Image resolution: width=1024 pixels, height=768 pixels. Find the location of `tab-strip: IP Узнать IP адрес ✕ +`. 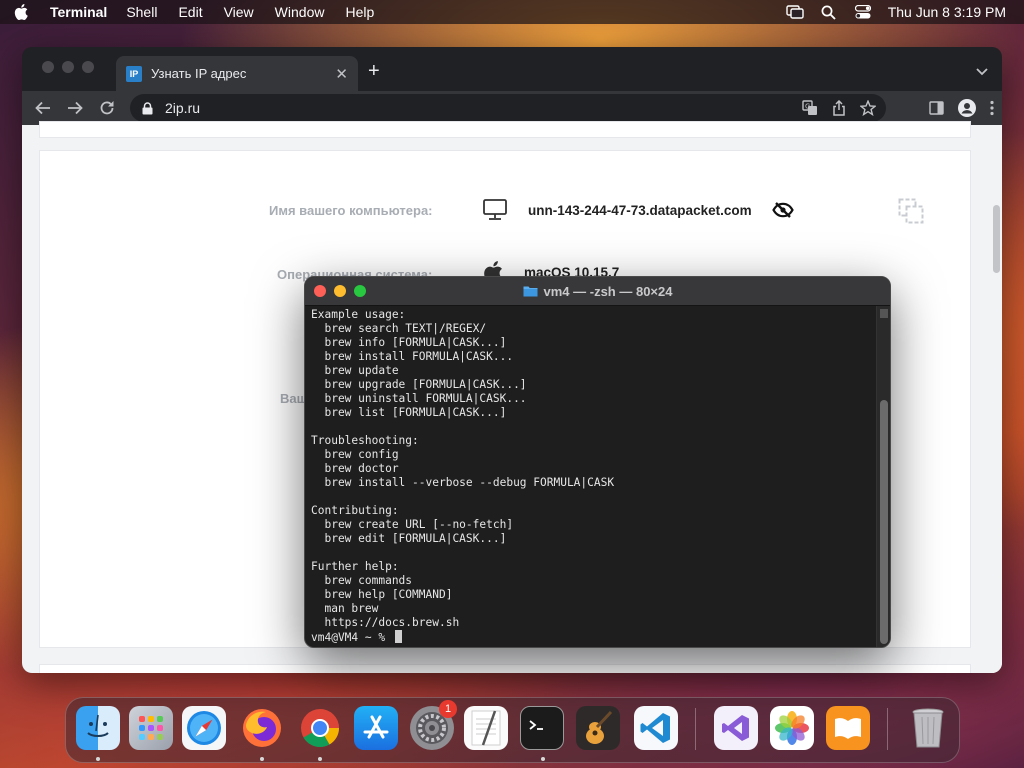

tab-strip: IP Узнать IP адрес ✕ + is located at coordinates (512, 69).